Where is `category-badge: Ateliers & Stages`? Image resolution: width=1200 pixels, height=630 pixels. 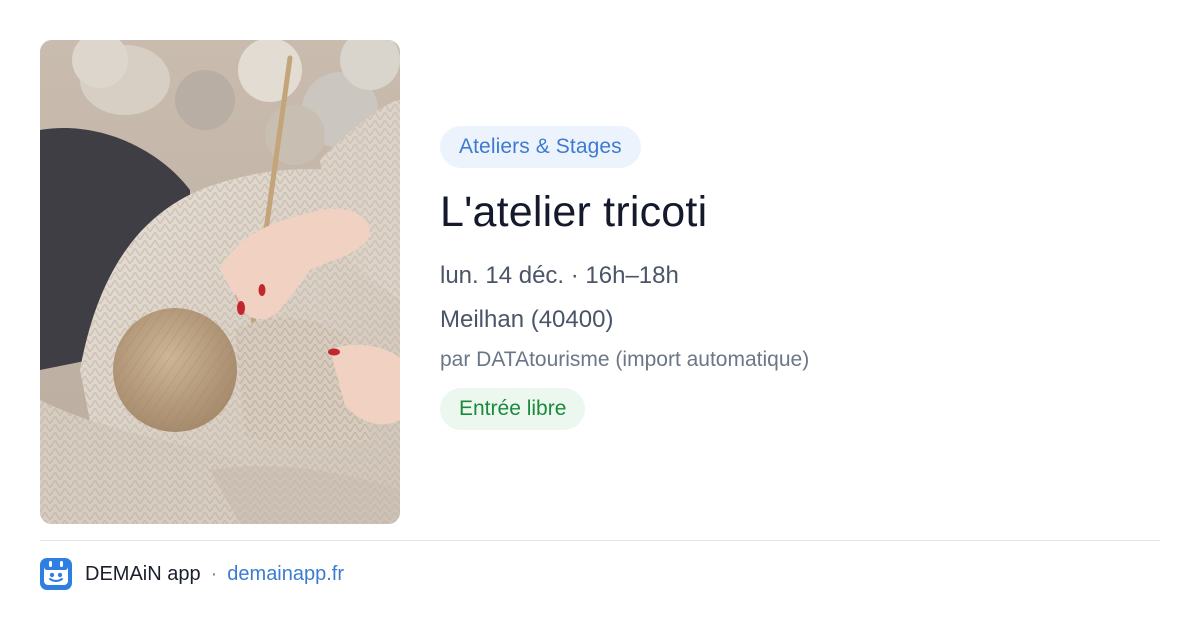 category-badge: Ateliers & Stages is located at coordinates (540, 147).